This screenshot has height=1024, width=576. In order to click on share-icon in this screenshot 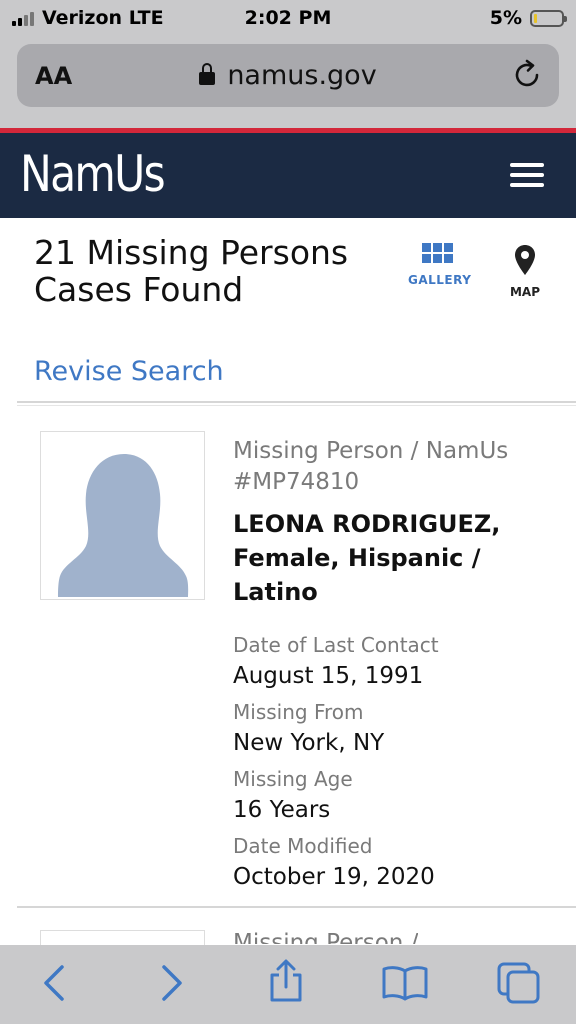, I will do `click(286, 980)`.